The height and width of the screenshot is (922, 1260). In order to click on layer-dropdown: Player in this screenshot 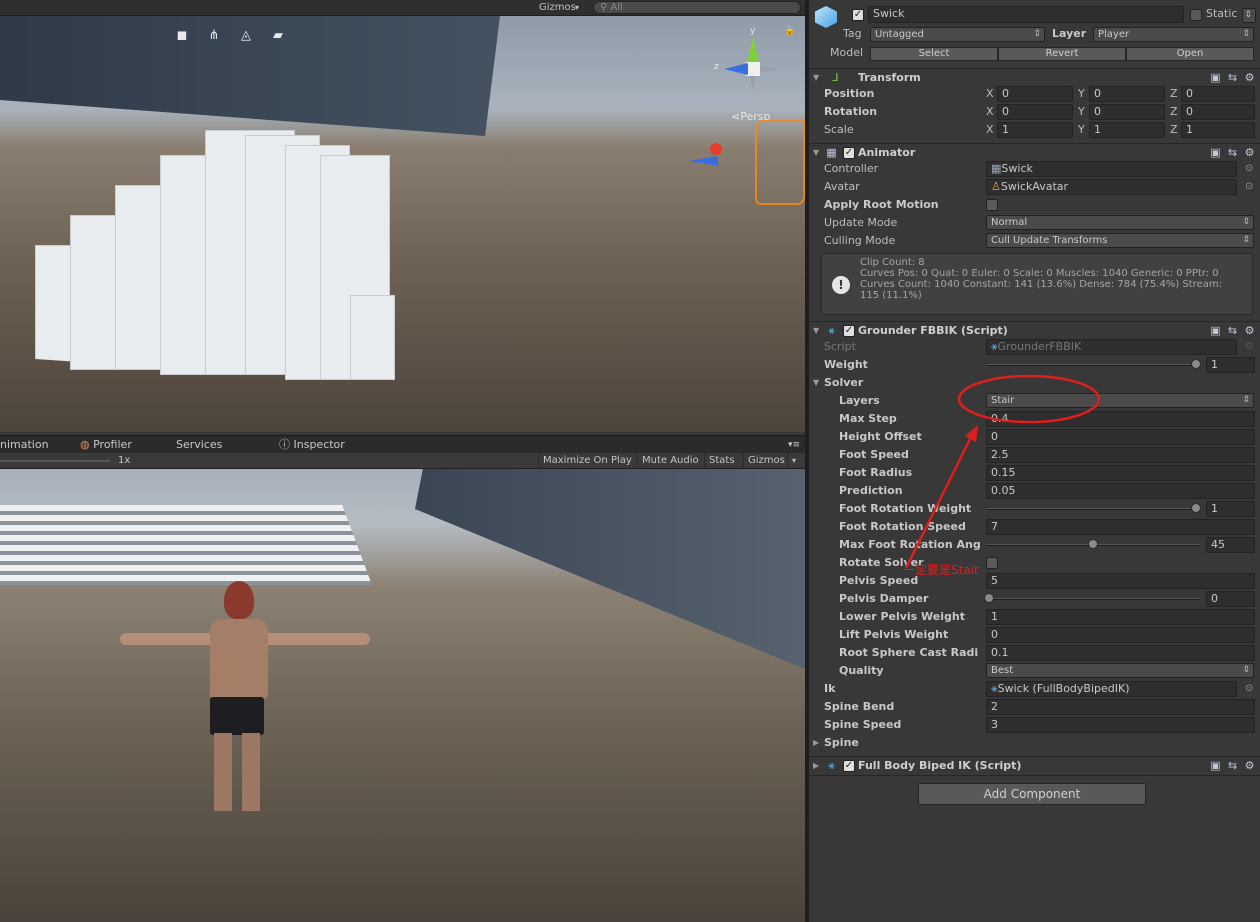, I will do `click(1173, 34)`.